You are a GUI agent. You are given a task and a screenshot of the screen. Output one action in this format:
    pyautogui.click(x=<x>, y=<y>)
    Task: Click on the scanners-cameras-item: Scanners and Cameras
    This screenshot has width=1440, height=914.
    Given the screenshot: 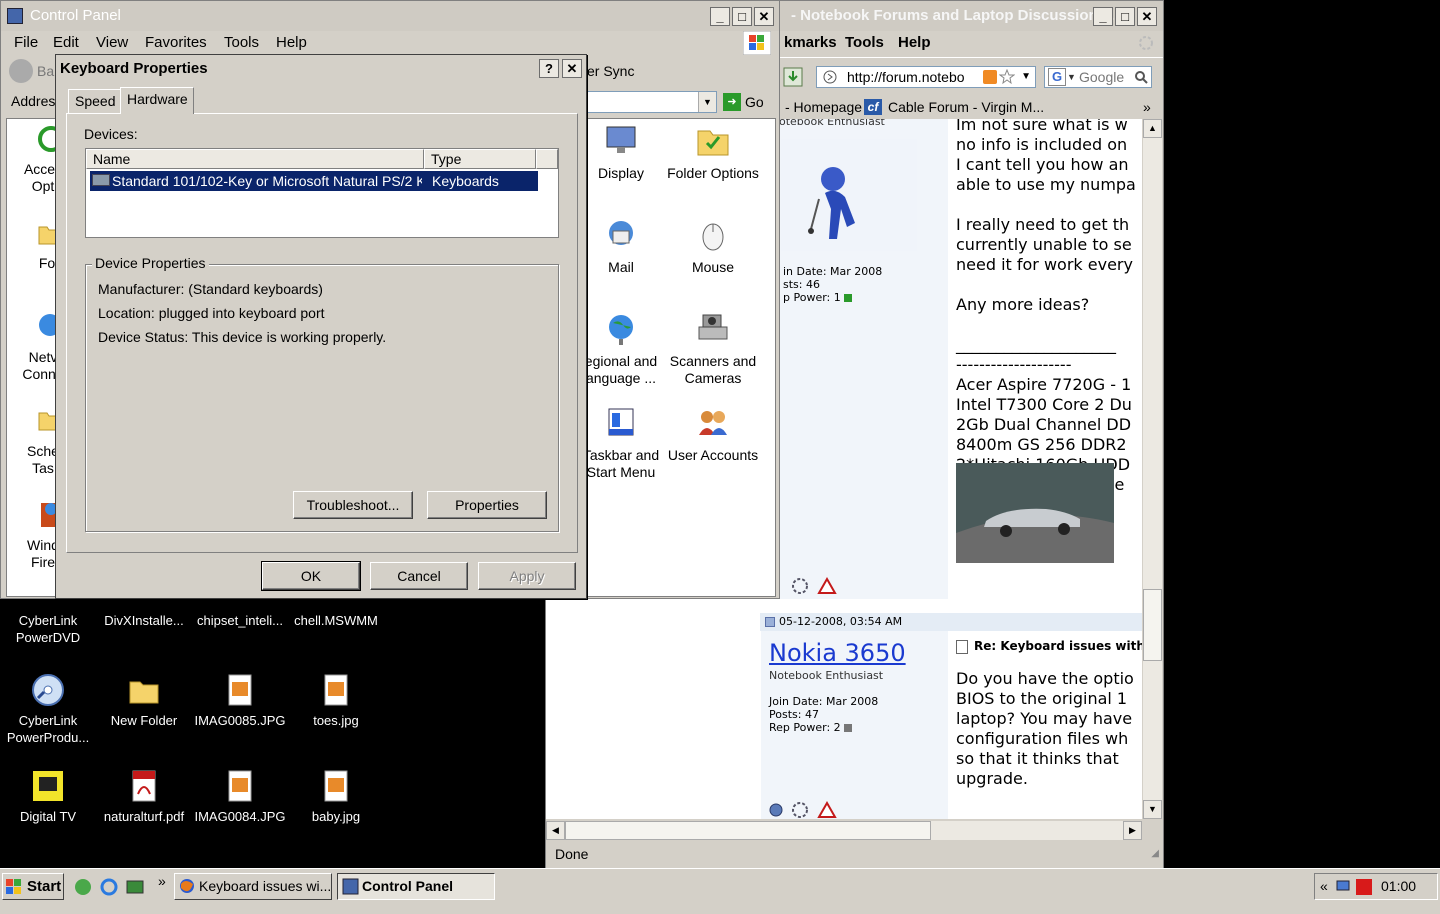 What is the action you would take?
    pyautogui.click(x=713, y=349)
    